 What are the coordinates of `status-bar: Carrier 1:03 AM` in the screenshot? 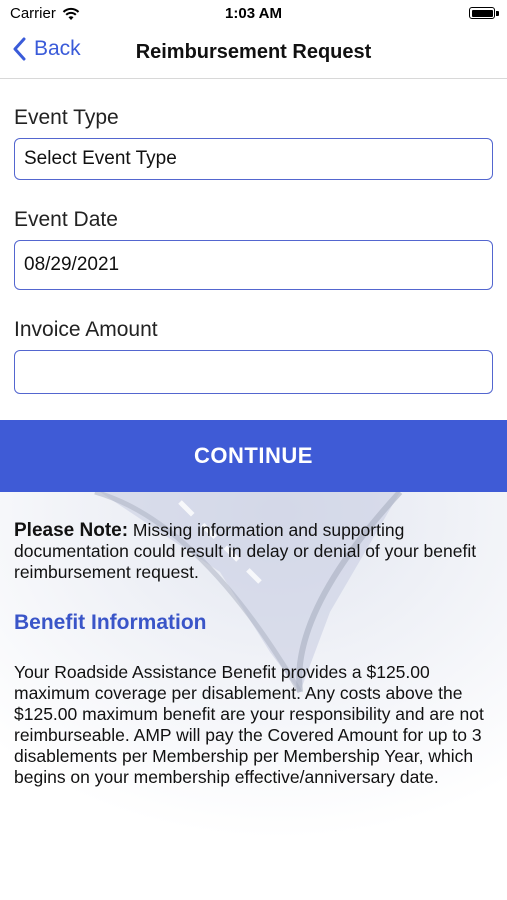 It's located at (253, 14).